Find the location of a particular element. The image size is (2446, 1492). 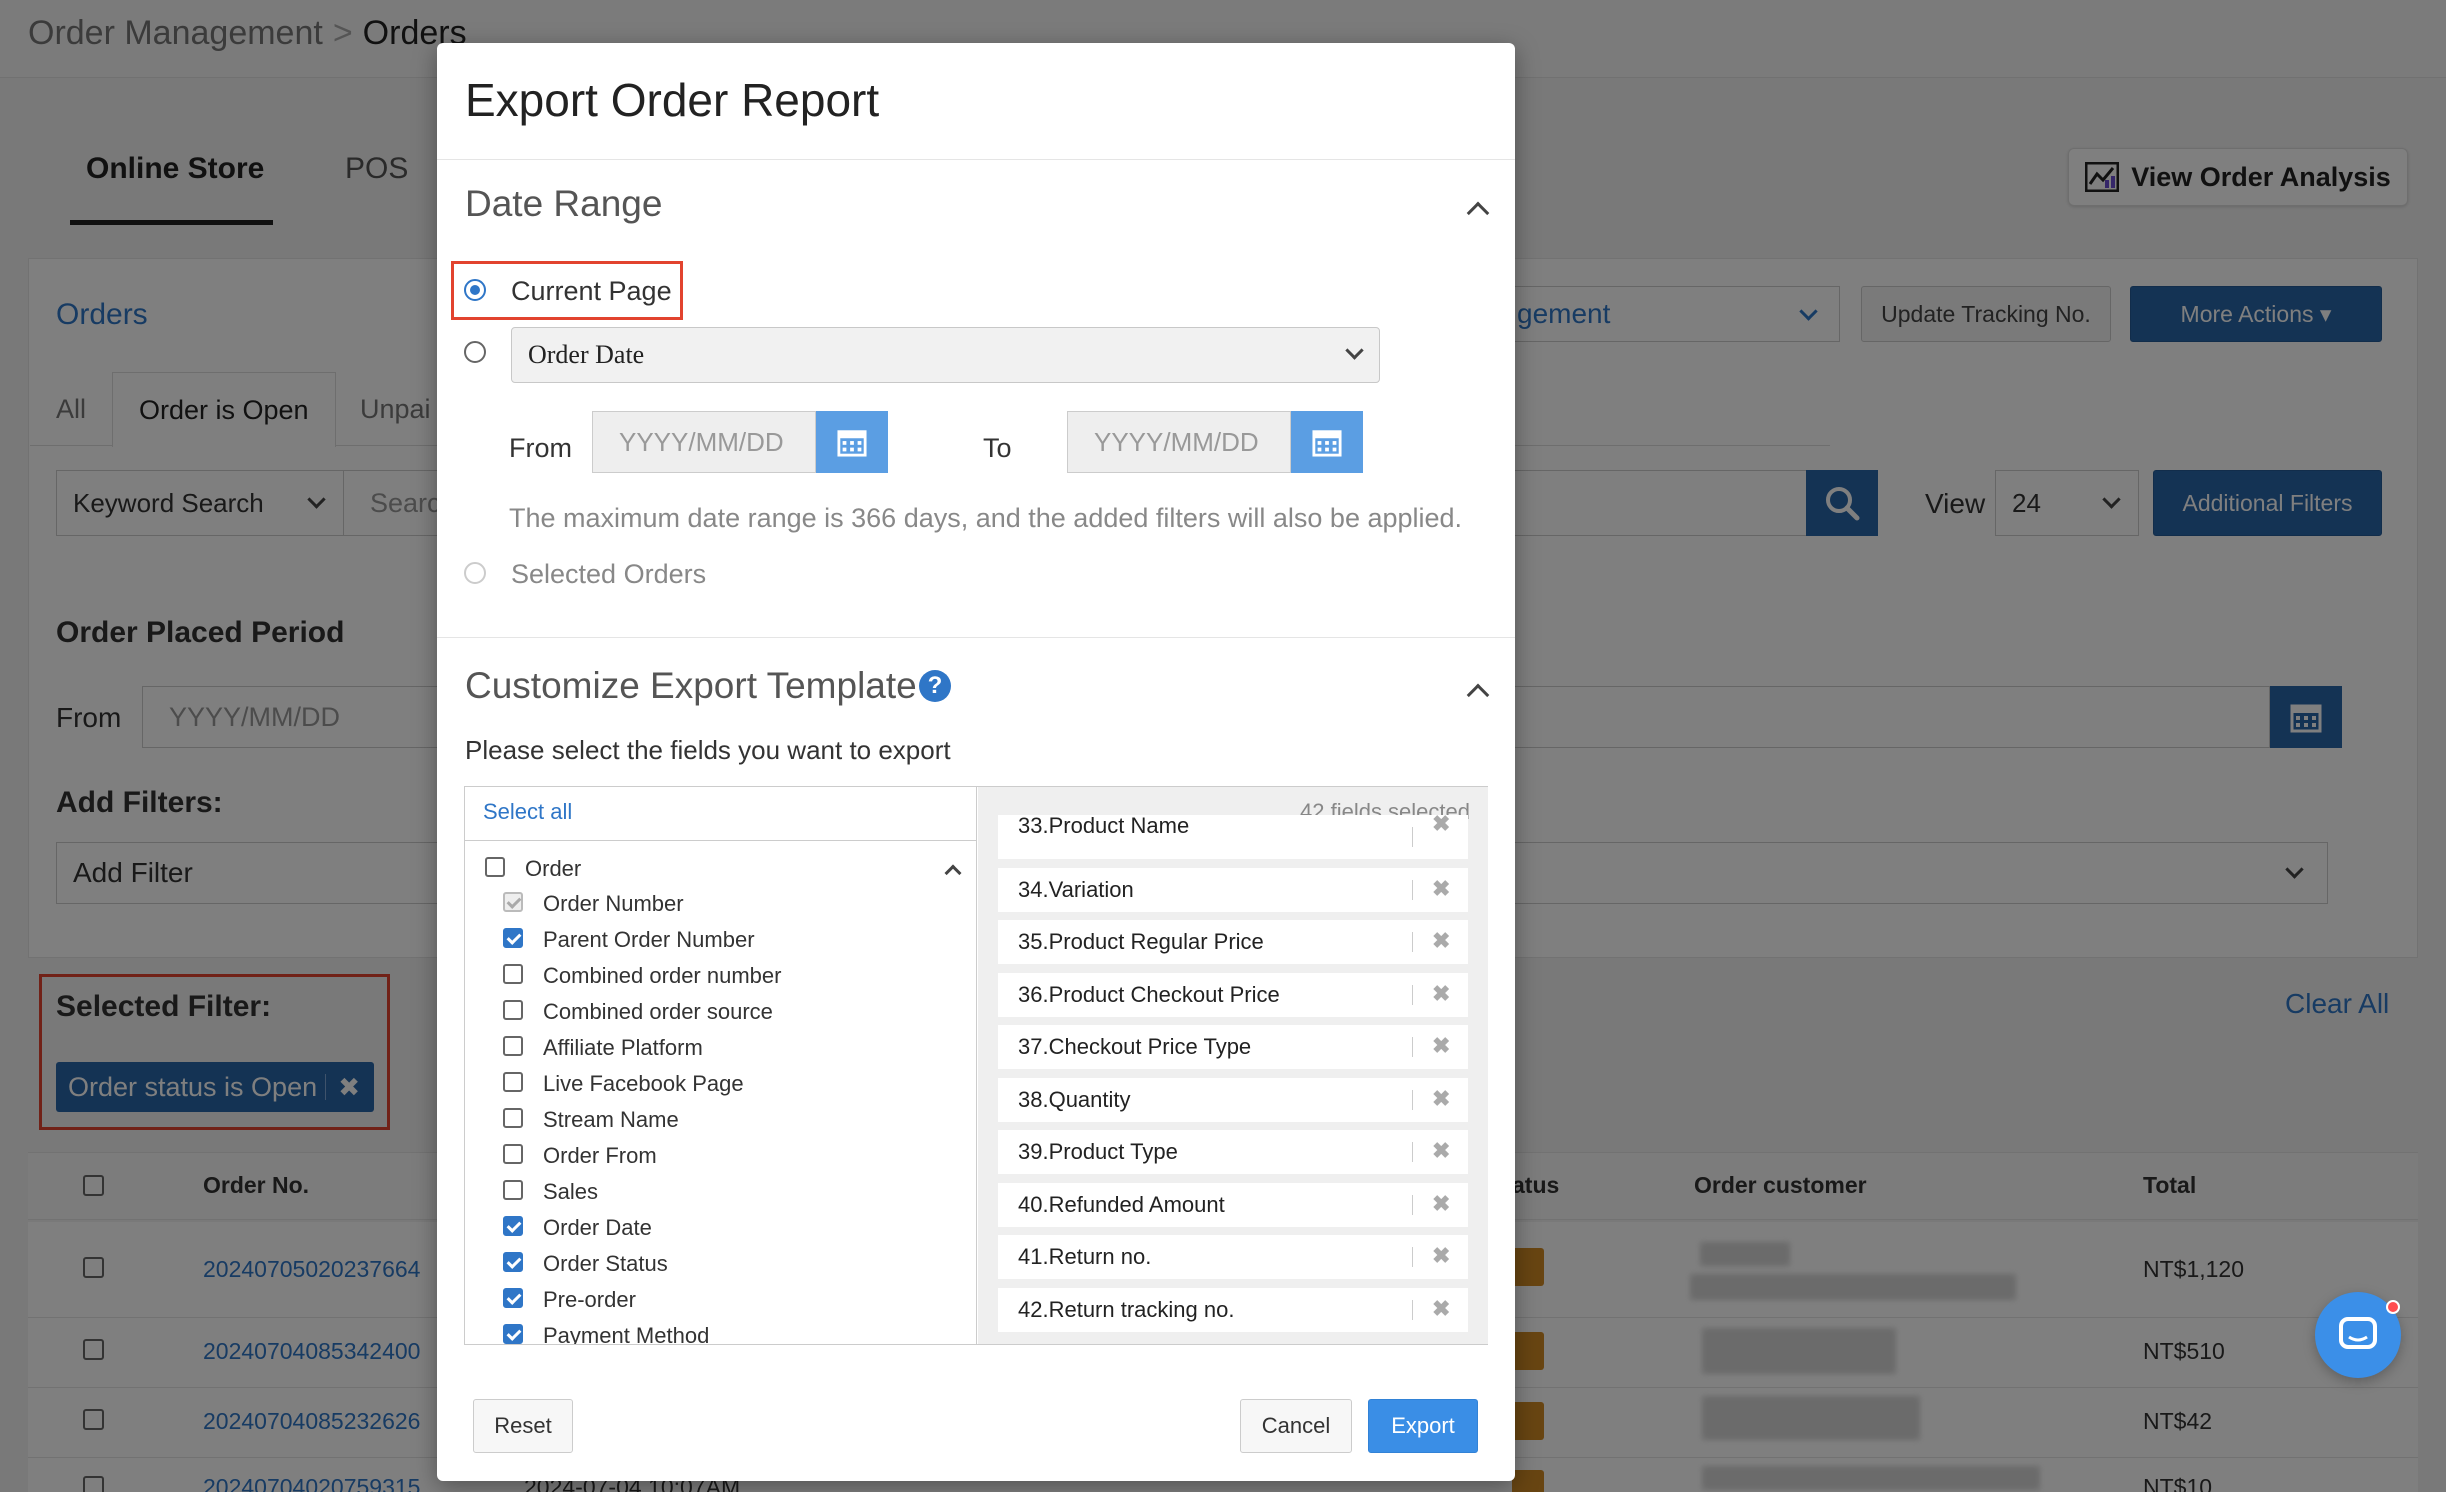

export-button: Export is located at coordinates (1423, 1426).